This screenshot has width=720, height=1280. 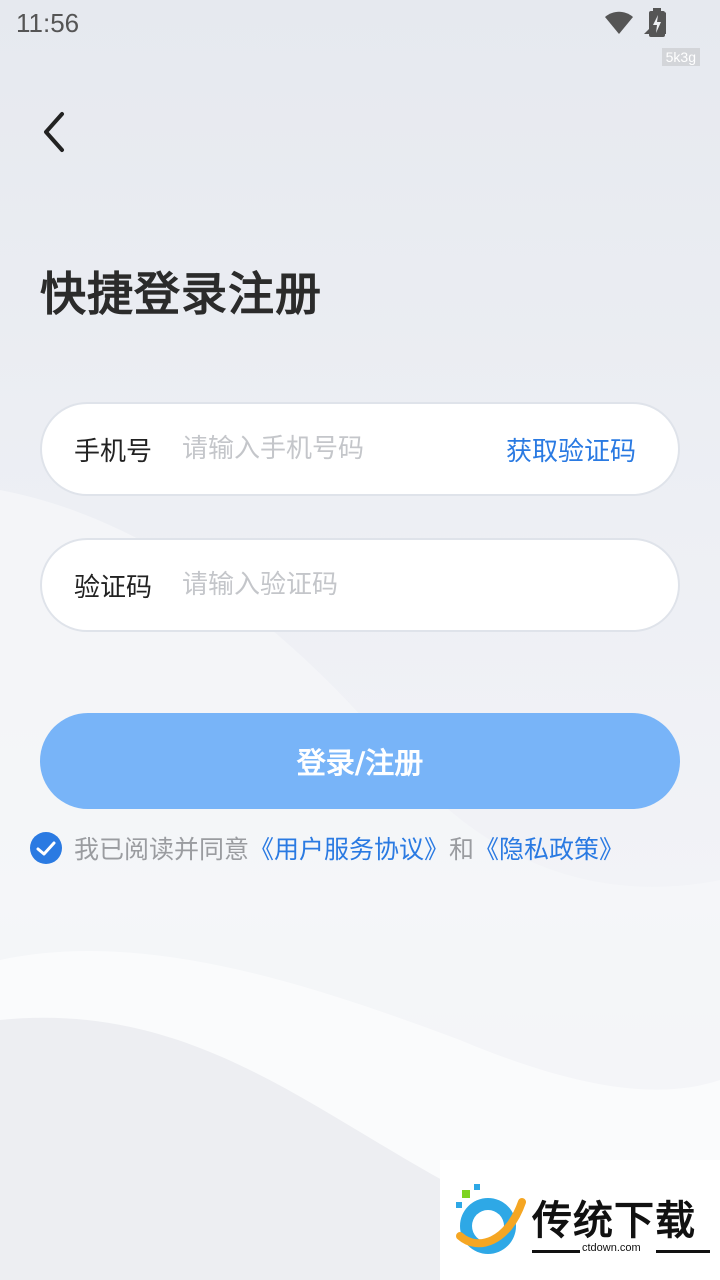 What do you see at coordinates (680, 57) in the screenshot?
I see `network-badge: 5k3g` at bounding box center [680, 57].